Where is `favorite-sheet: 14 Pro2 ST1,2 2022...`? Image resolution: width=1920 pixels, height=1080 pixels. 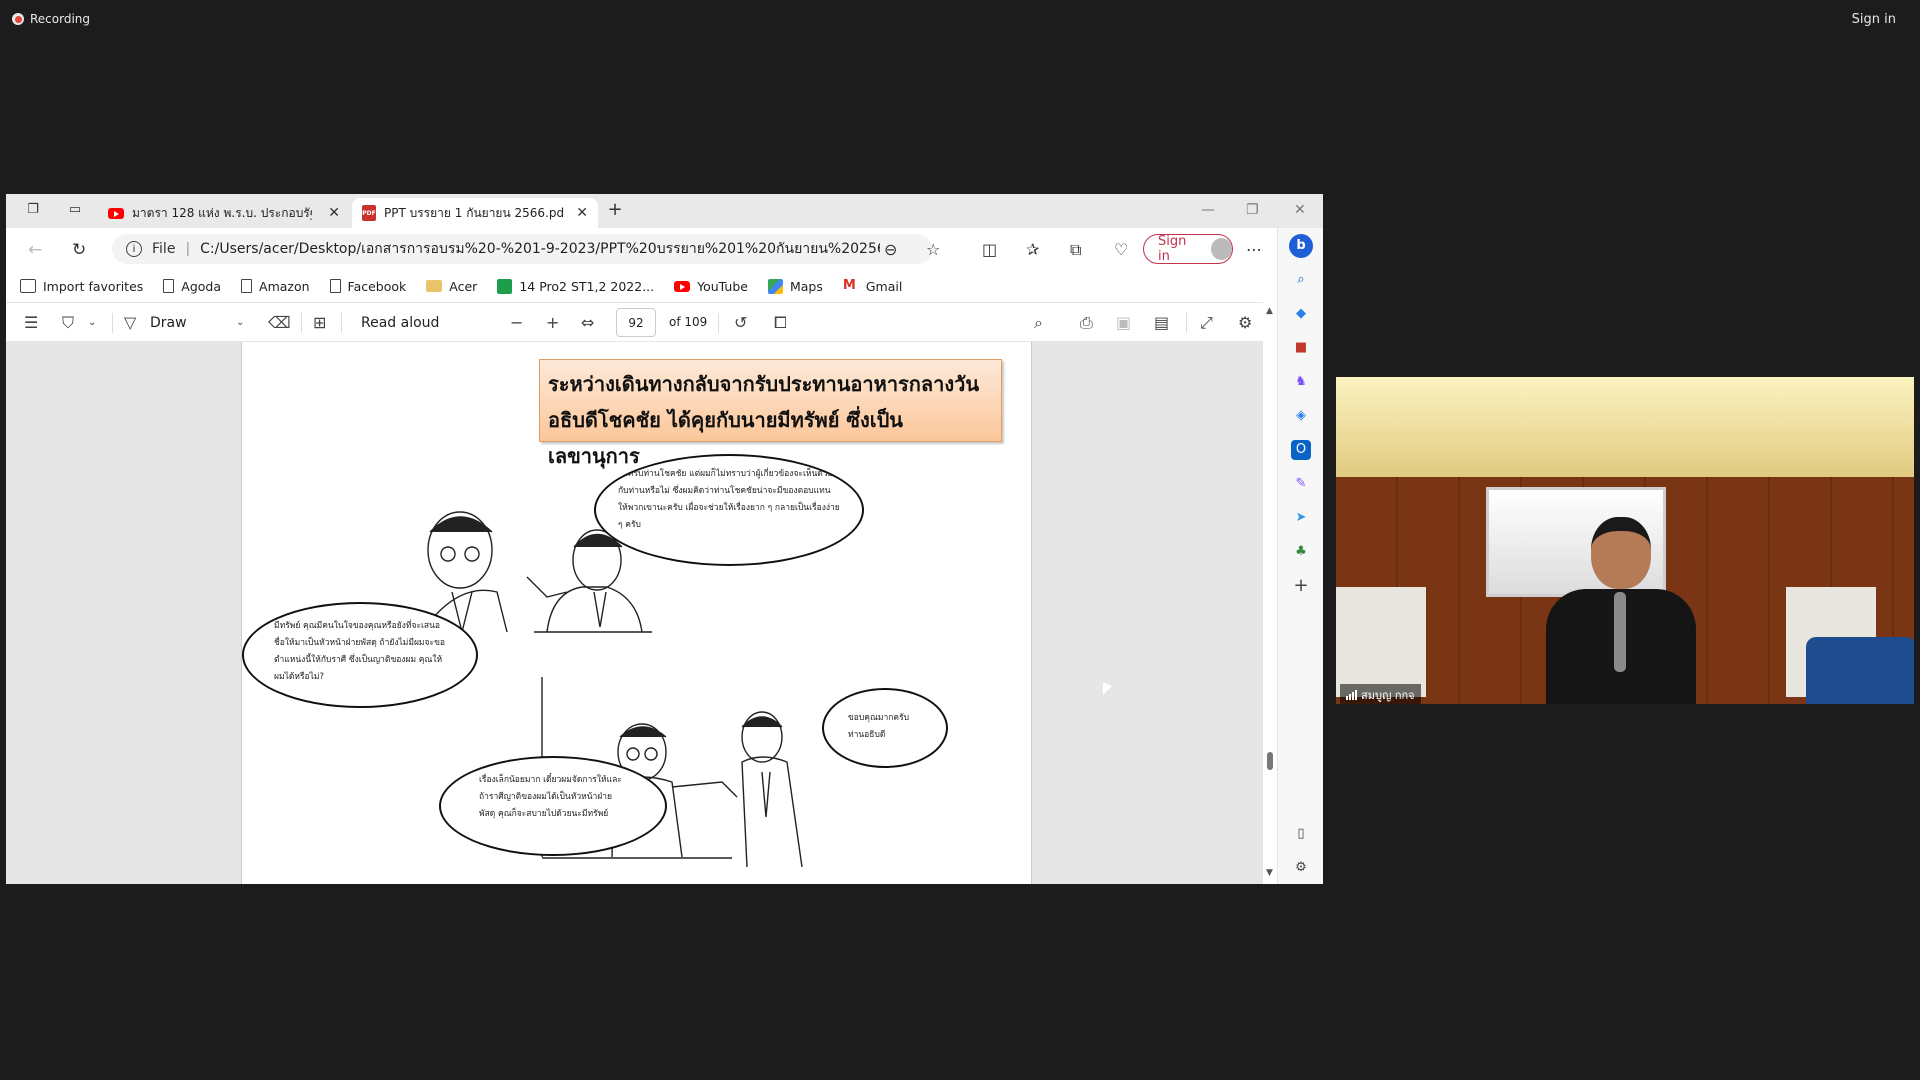
favorite-sheet: 14 Pro2 ST1,2 2022... is located at coordinates (576, 286).